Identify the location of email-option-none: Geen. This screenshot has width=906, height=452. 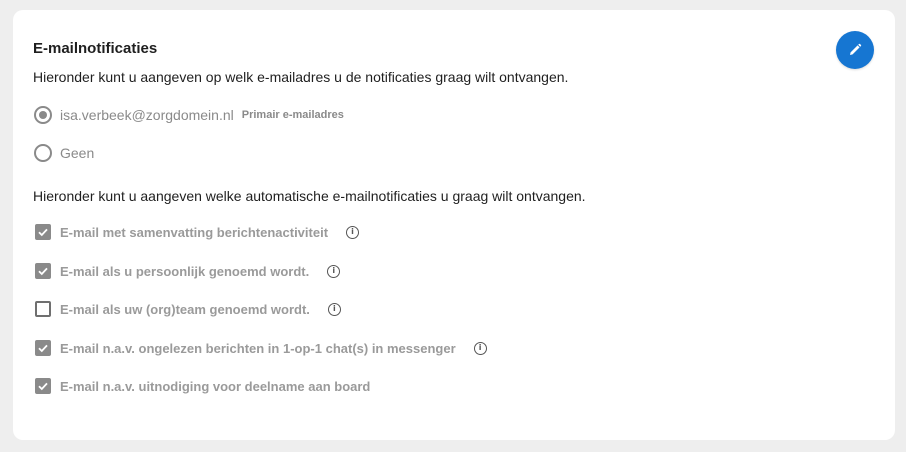
(64, 153).